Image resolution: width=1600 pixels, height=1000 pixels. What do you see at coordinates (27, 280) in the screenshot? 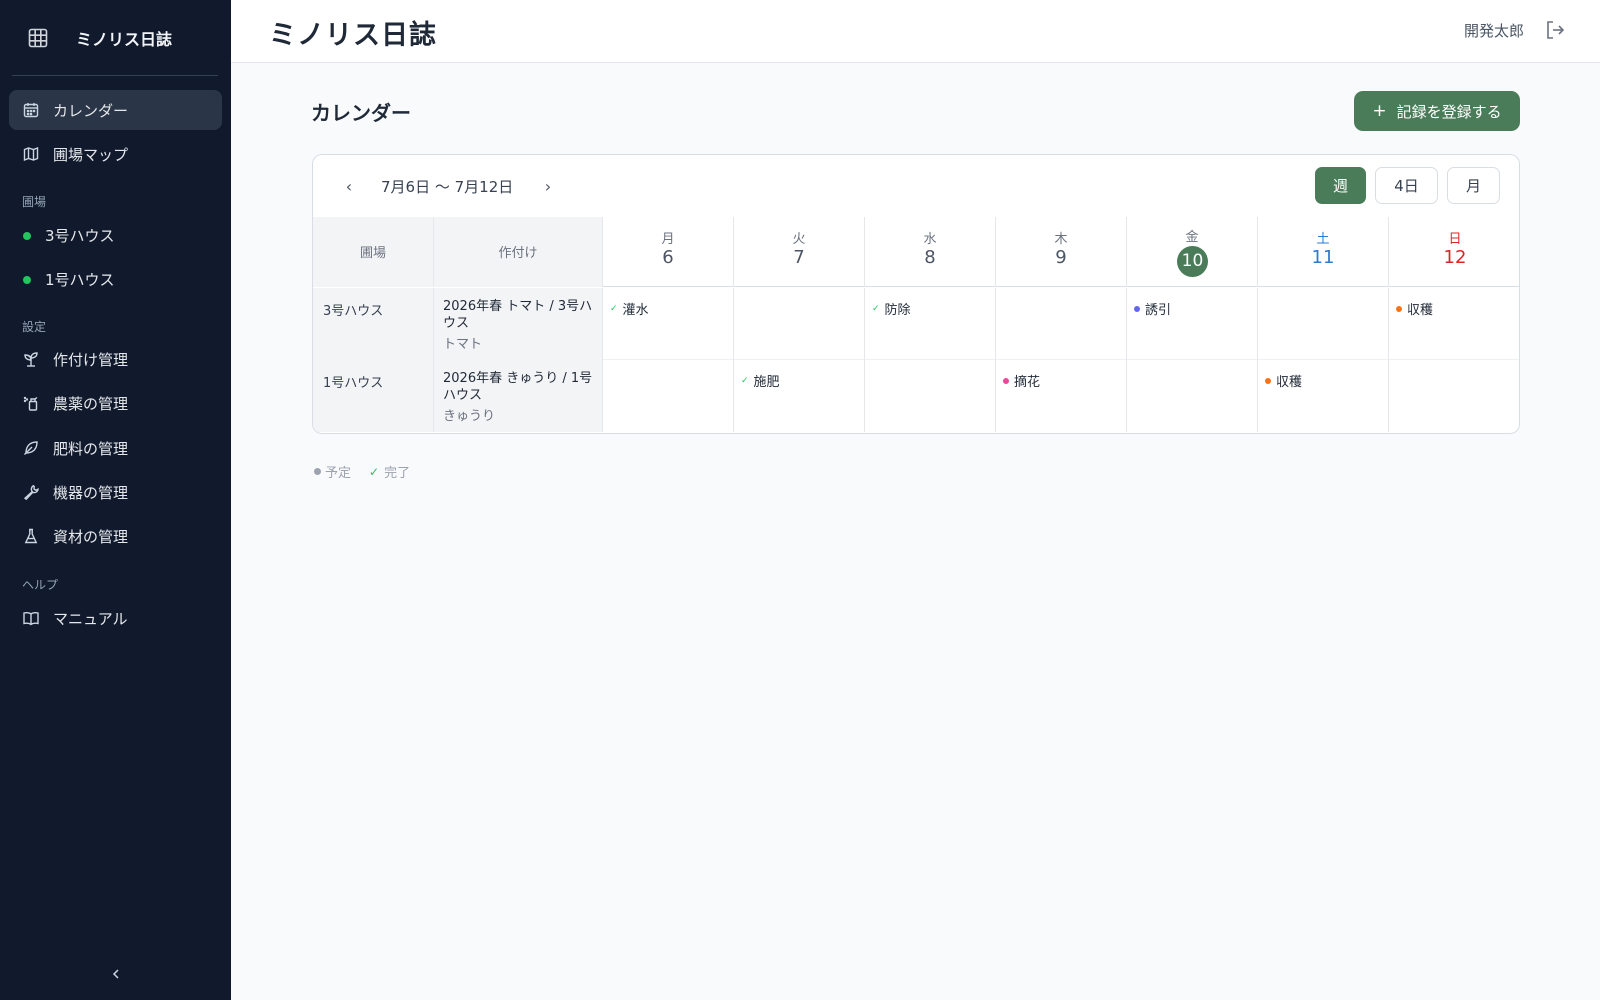
I see `status-dot` at bounding box center [27, 280].